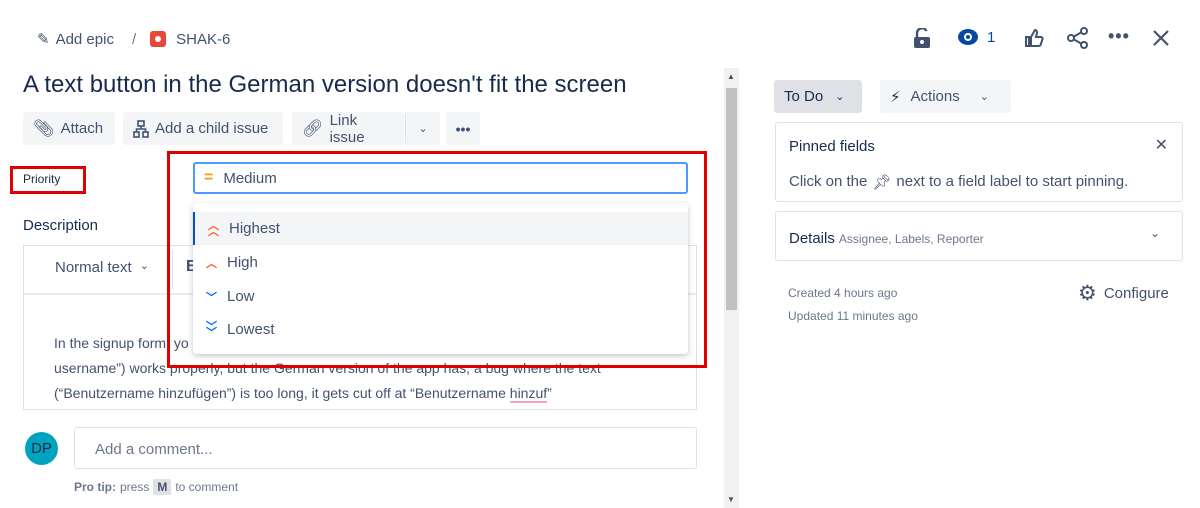 The image size is (1200, 508). What do you see at coordinates (158, 39) in the screenshot?
I see `bug-icon` at bounding box center [158, 39].